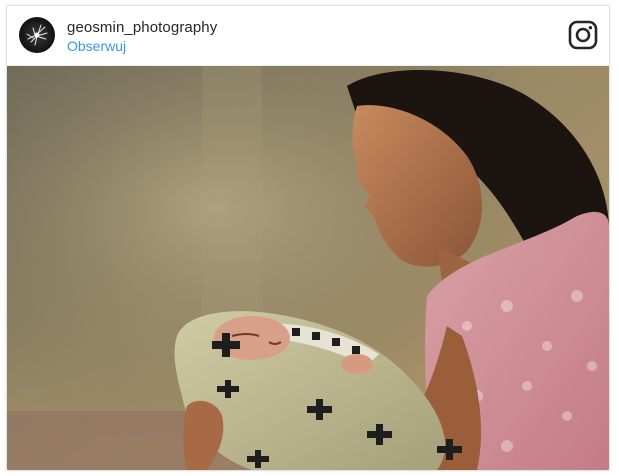  I want to click on avatar-logo-icon, so click(37, 35).